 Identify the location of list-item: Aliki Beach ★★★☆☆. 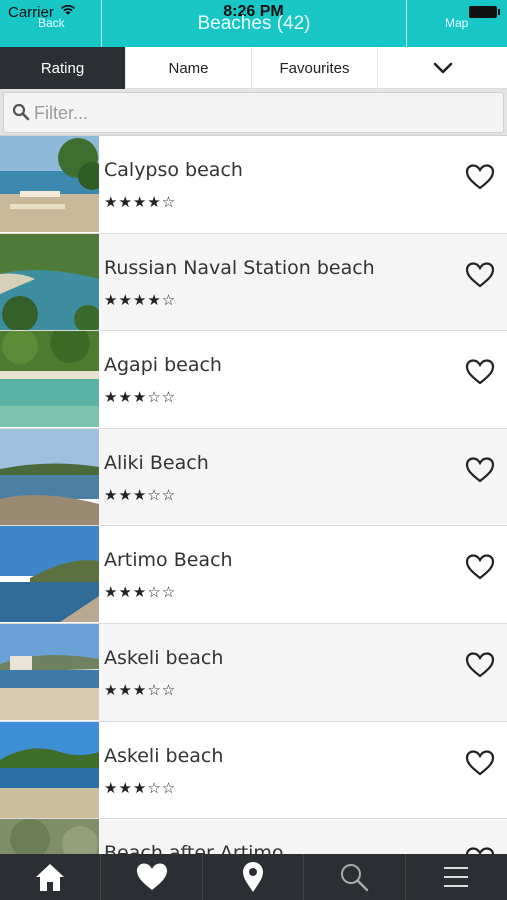
(253, 477).